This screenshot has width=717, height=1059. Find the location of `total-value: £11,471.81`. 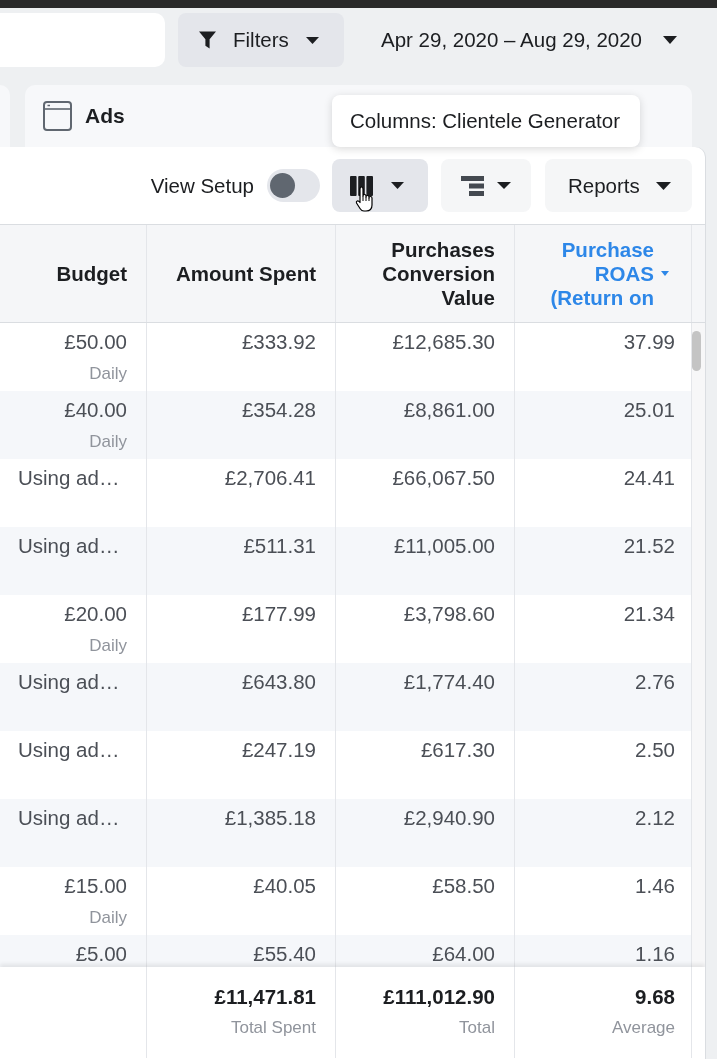

total-value: £11,471.81 is located at coordinates (264, 997).